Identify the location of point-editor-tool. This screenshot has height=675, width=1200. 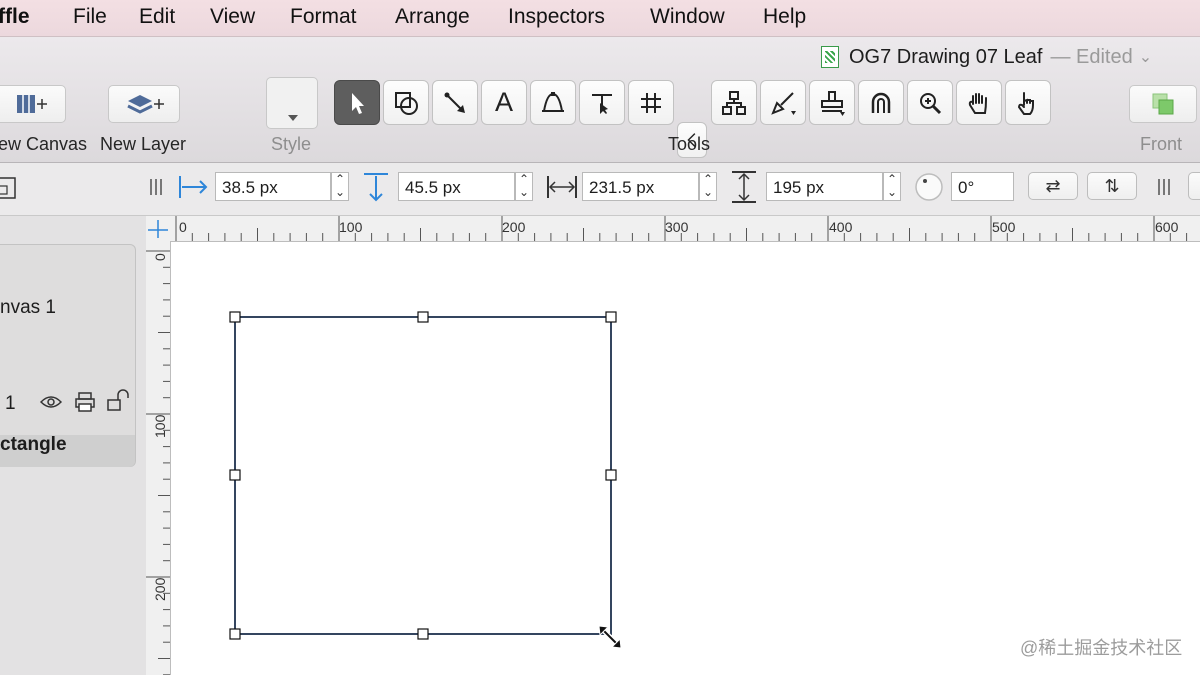
(602, 102).